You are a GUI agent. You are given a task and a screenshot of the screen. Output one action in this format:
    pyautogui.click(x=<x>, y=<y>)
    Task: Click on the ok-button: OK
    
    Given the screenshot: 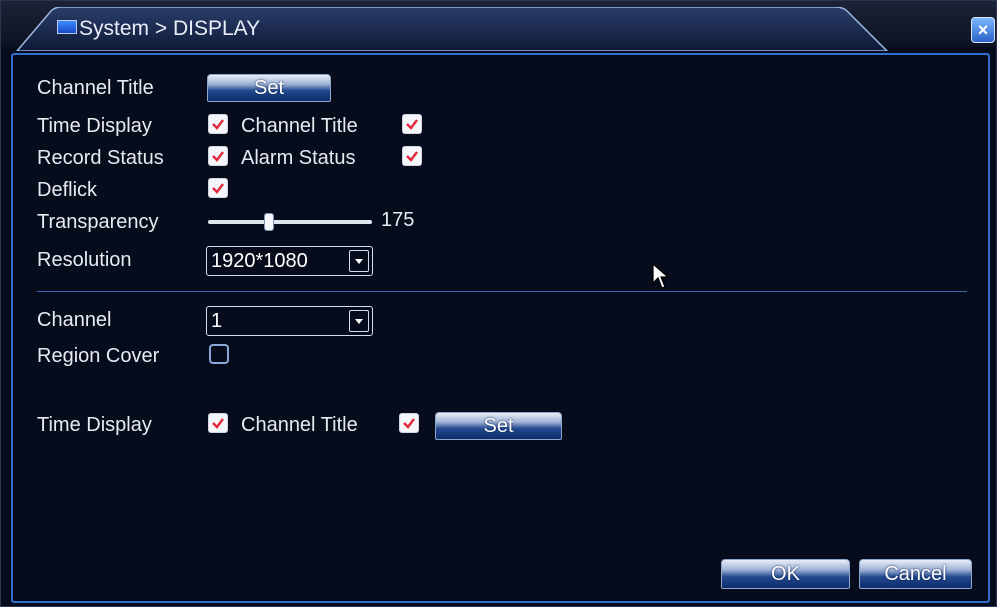 What is the action you would take?
    pyautogui.click(x=785, y=574)
    